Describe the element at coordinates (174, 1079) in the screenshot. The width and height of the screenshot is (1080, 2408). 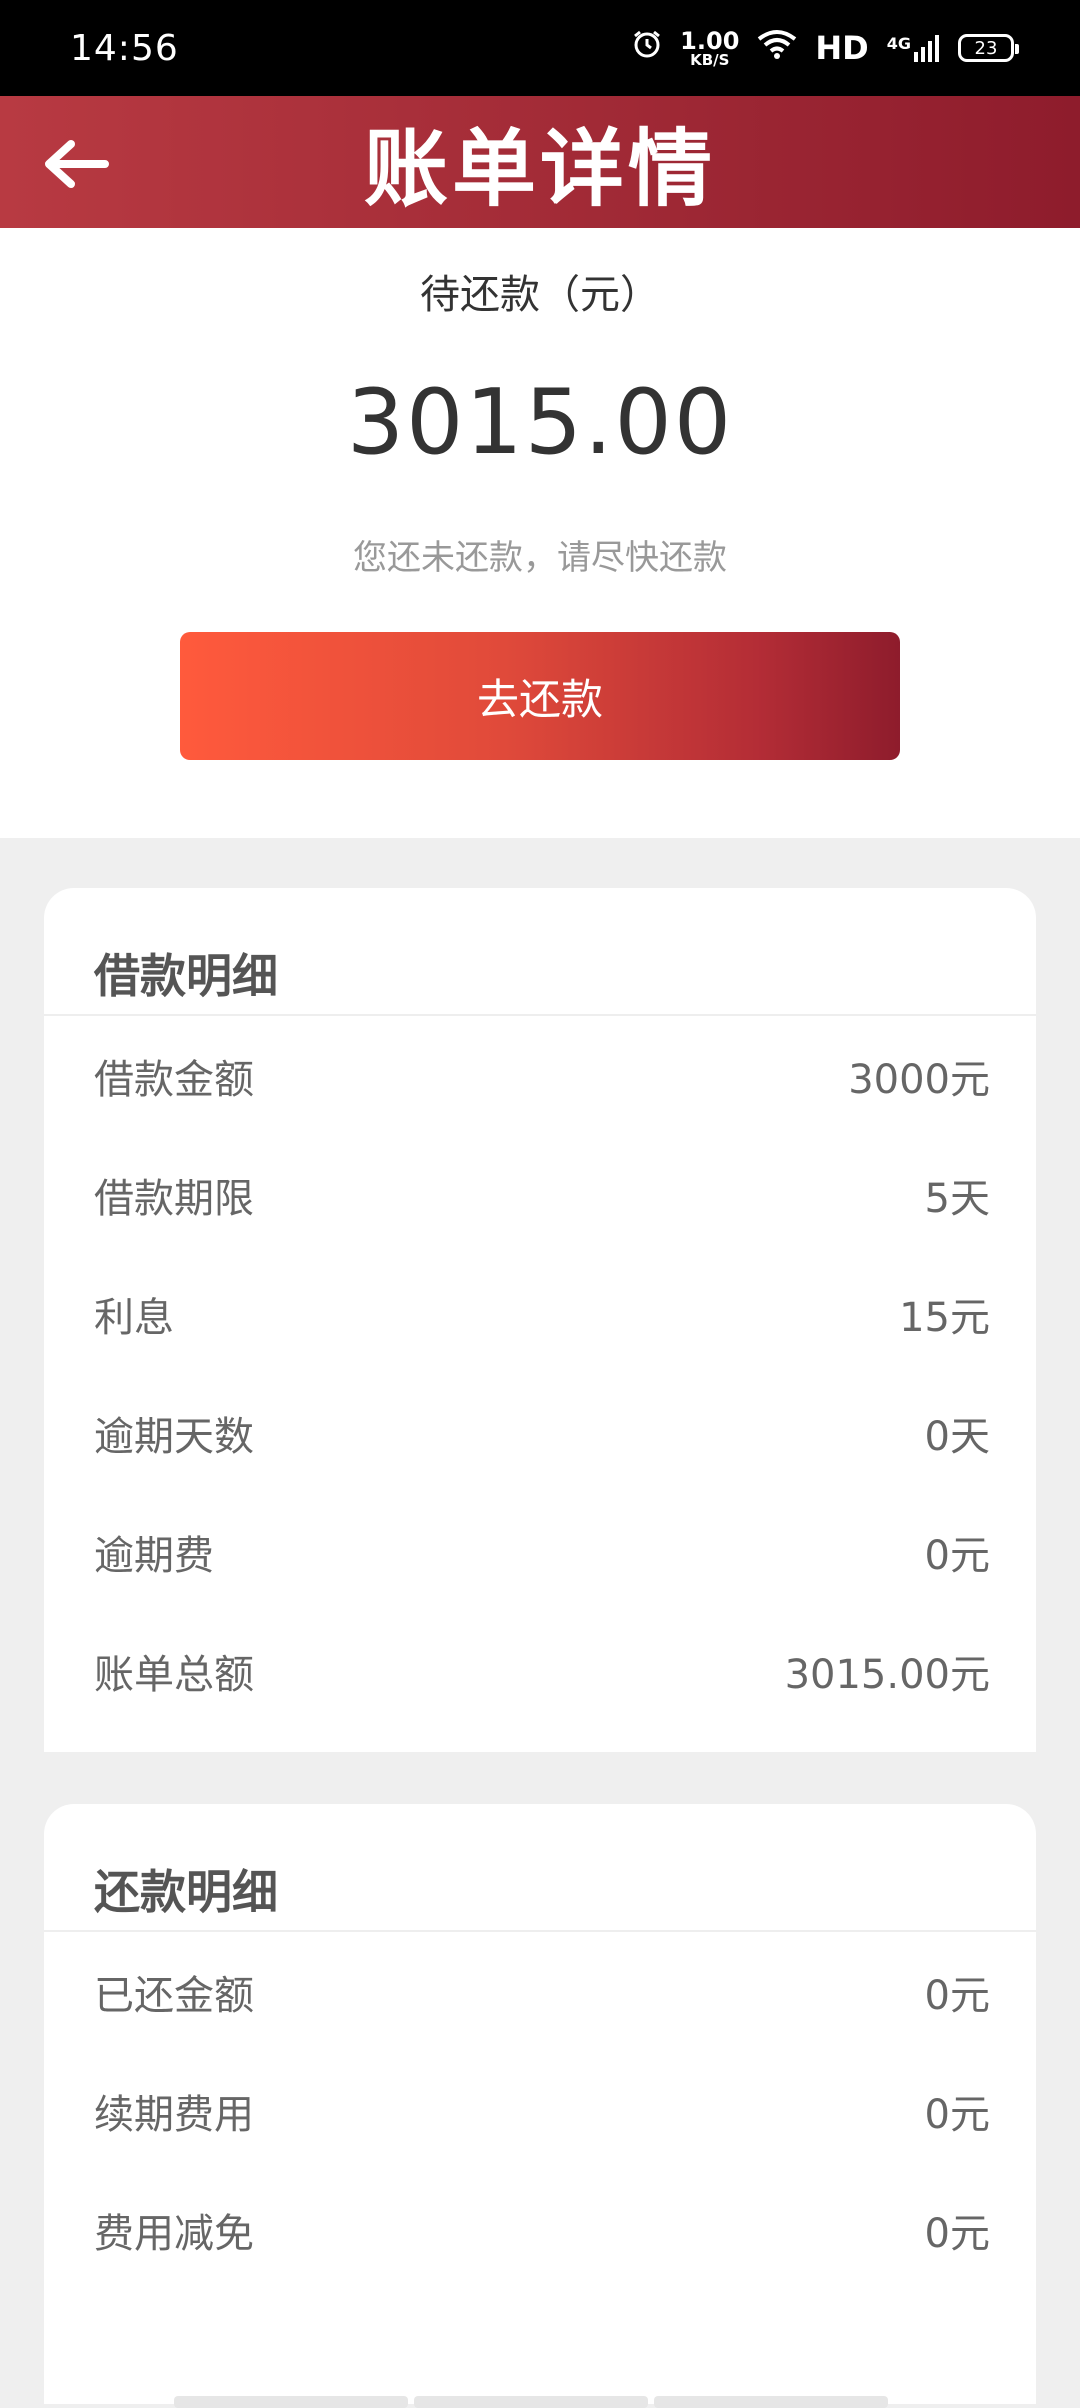
I see `row-label: 借款金额` at that location.